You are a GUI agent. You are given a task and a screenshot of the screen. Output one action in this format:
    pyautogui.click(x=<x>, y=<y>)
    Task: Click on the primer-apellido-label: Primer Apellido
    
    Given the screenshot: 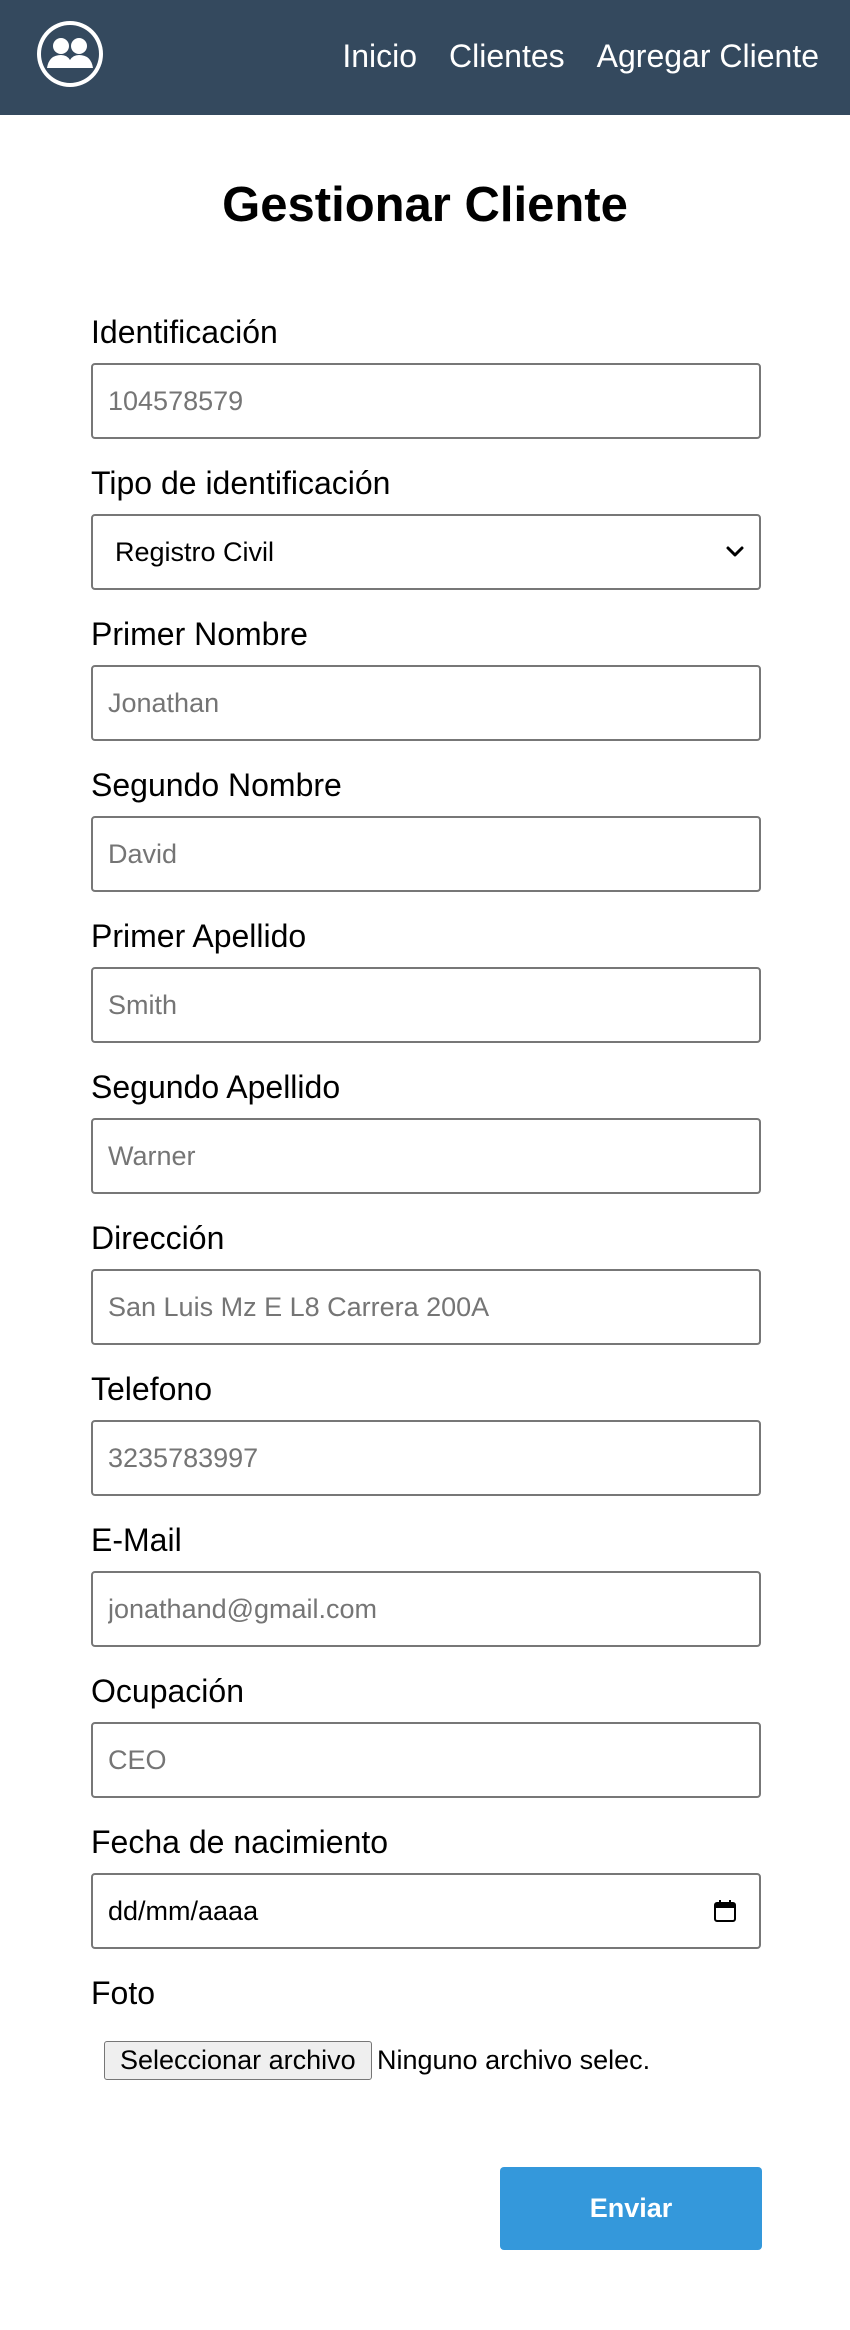 What is the action you would take?
    pyautogui.click(x=199, y=936)
    